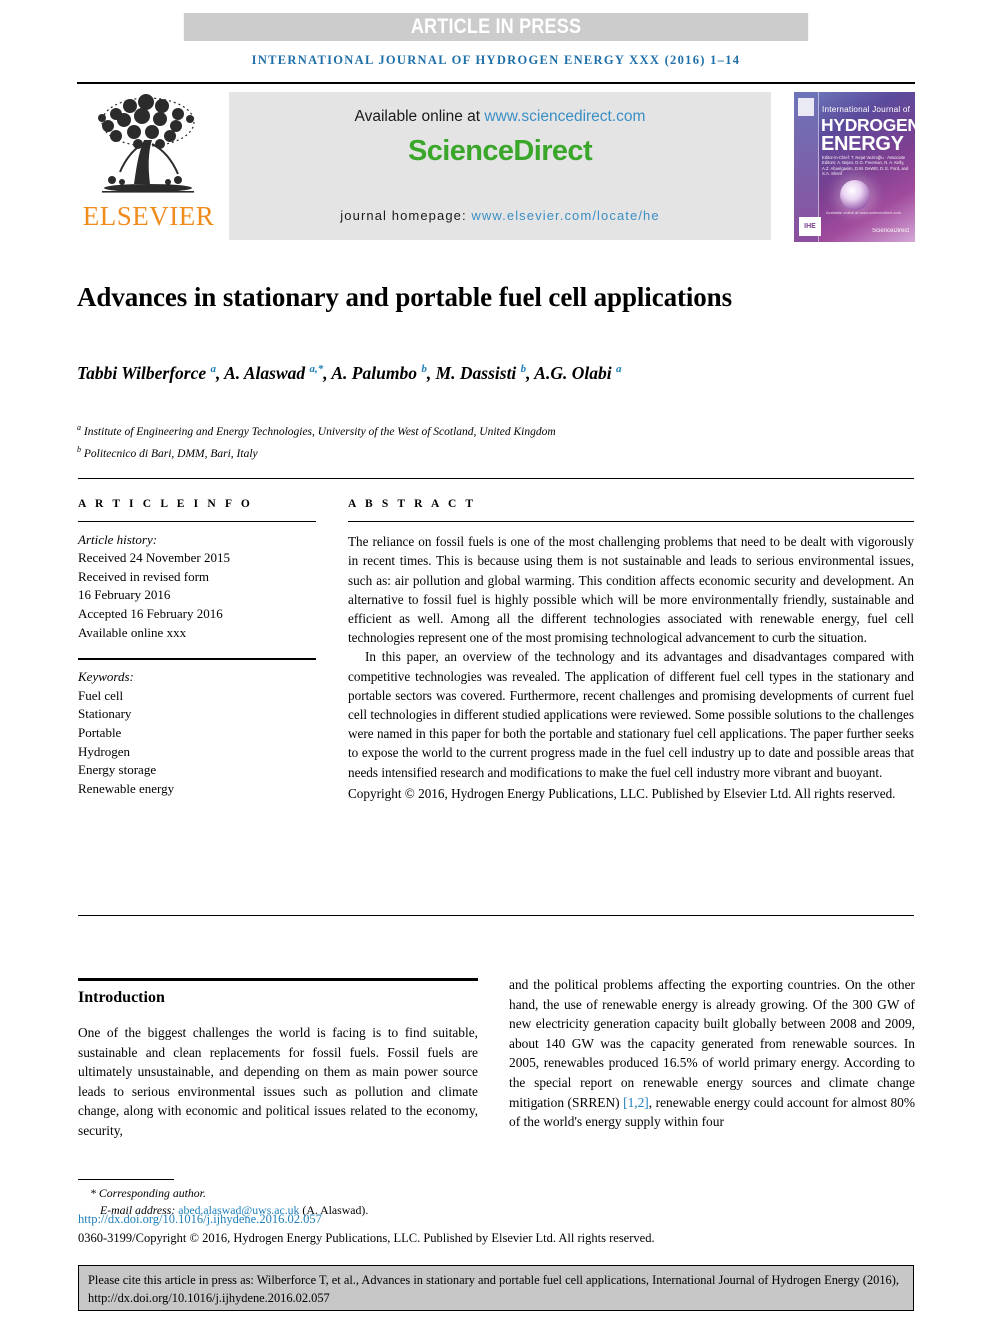 This screenshot has height=1323, width=992. What do you see at coordinates (636, 1102) in the screenshot?
I see `citation-link: [1,2]` at bounding box center [636, 1102].